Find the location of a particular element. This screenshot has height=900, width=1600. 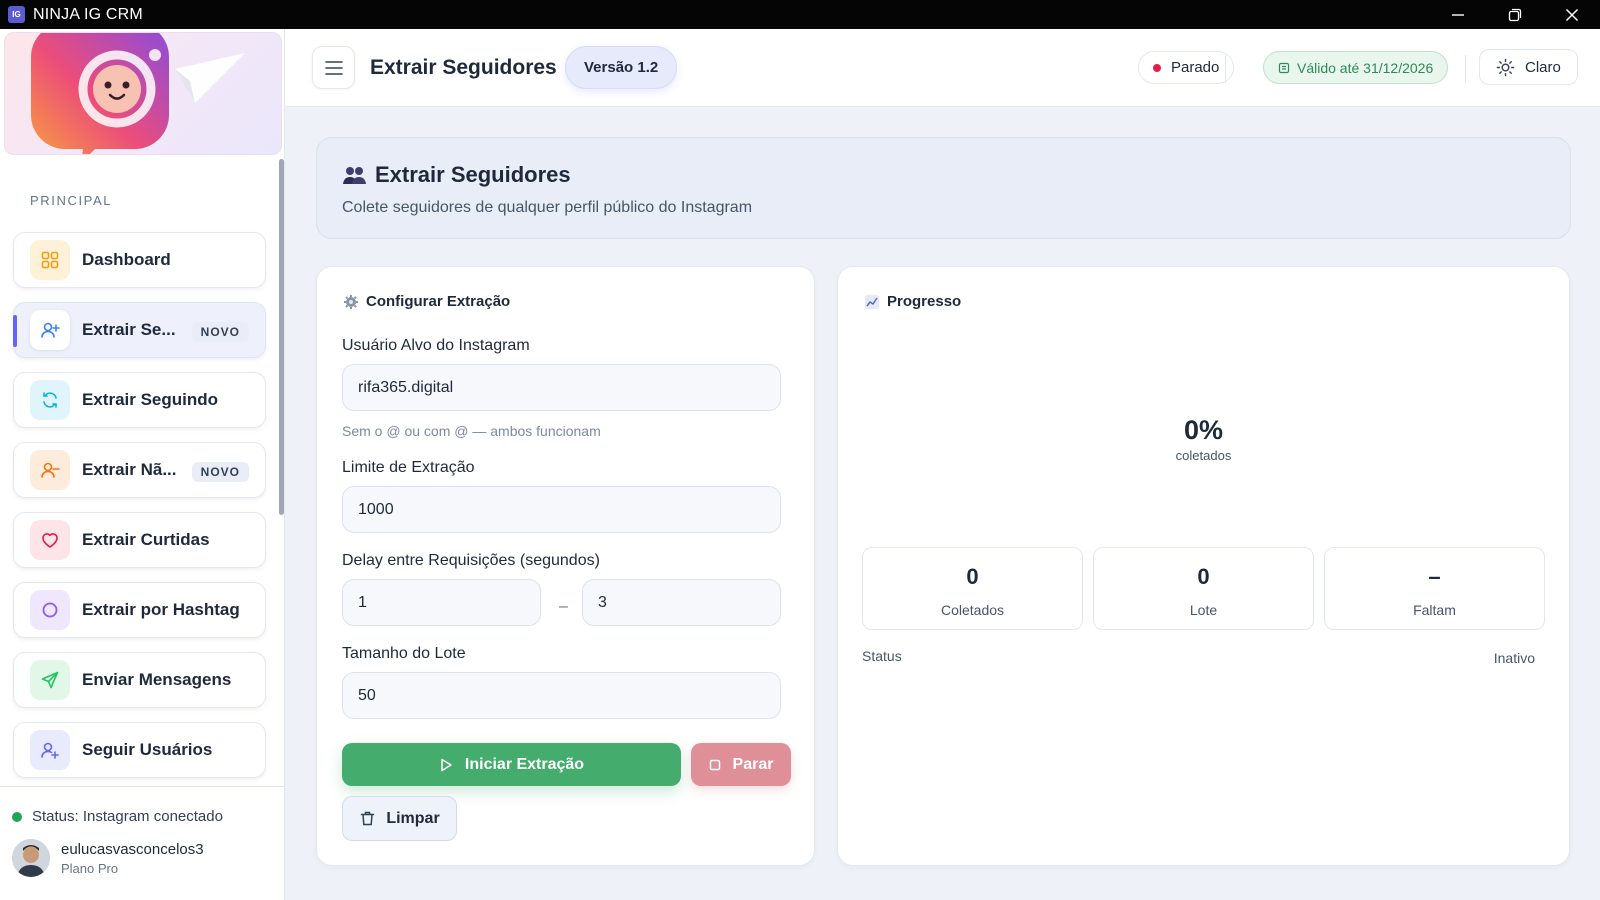

sidebar-item-enviar-mensagens: Enviar Mensagens is located at coordinates (139, 680).